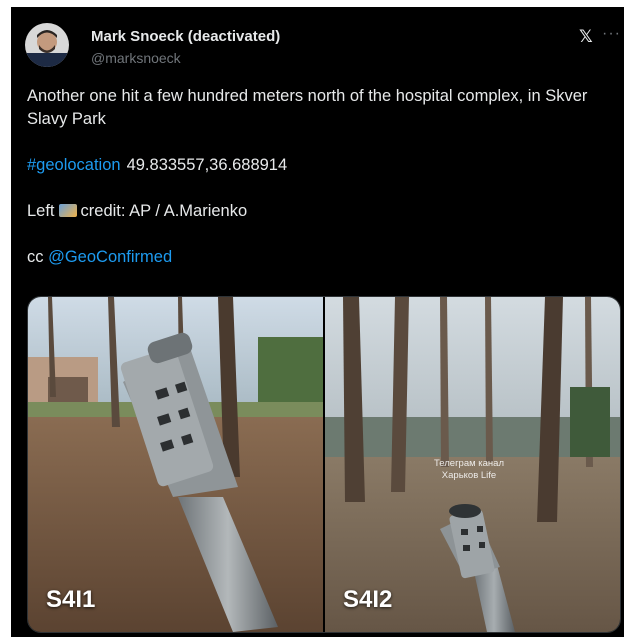  What do you see at coordinates (322, 211) in the screenshot?
I see `tweet-line-credit: Left credit: AP / A.Marienko` at bounding box center [322, 211].